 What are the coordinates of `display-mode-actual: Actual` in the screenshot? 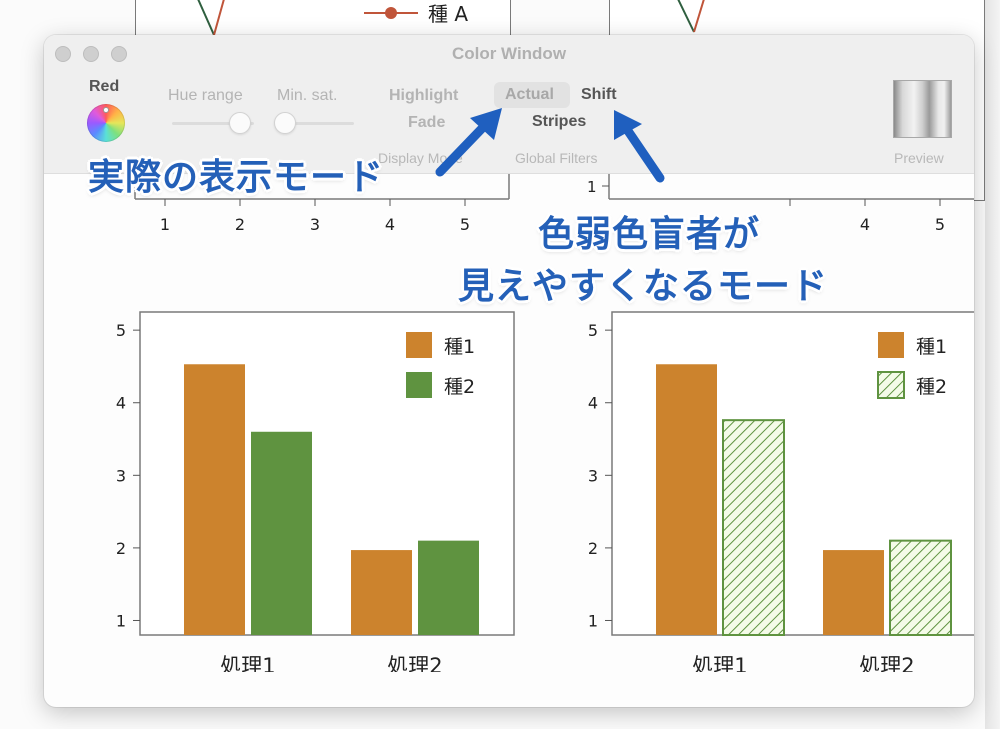 It's located at (529, 95).